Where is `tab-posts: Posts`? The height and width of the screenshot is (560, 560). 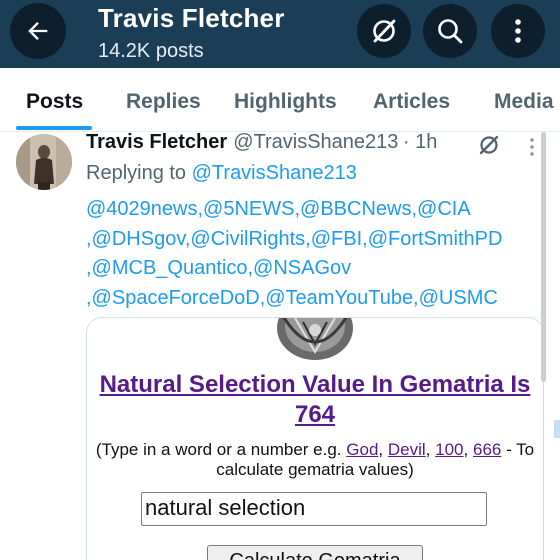
tab-posts: Posts is located at coordinates (54, 102).